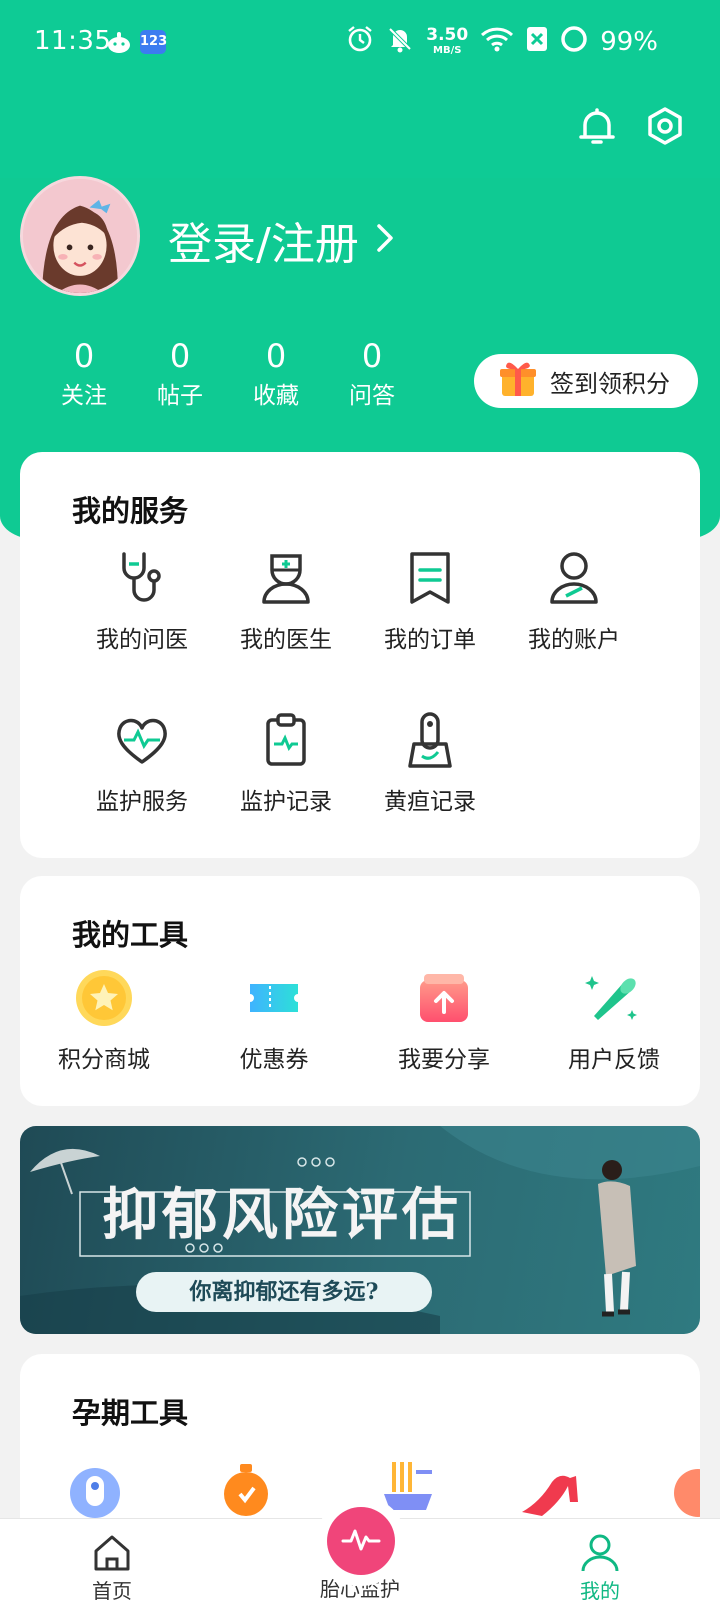 The width and height of the screenshot is (720, 1610). I want to click on tool-label: 优惠券, so click(274, 1060).